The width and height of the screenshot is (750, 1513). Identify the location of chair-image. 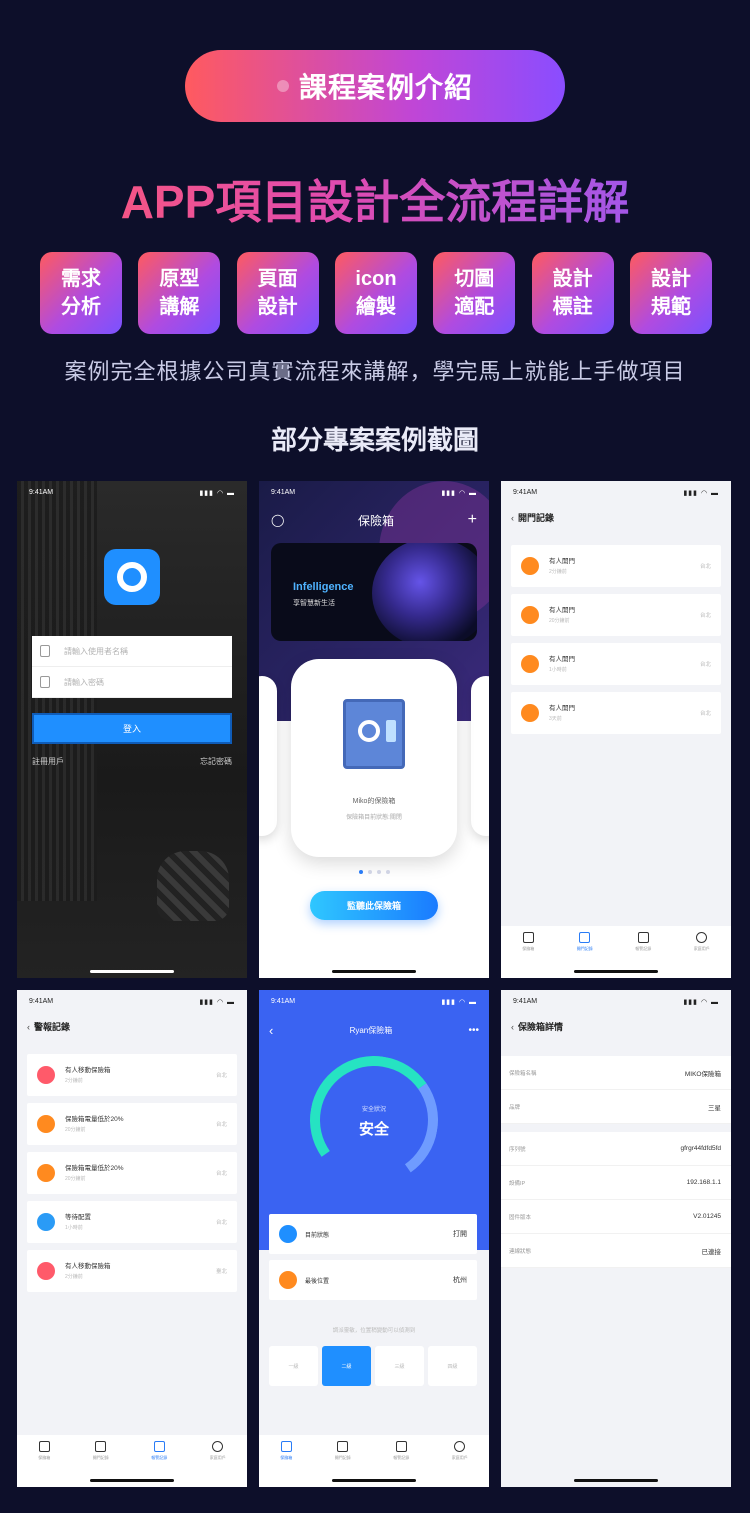
(193, 886).